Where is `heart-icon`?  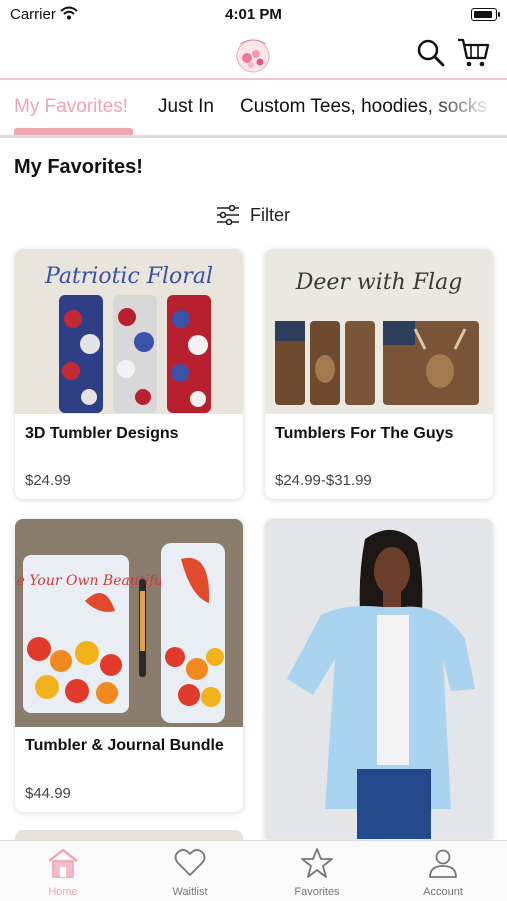
heart-icon is located at coordinates (190, 862).